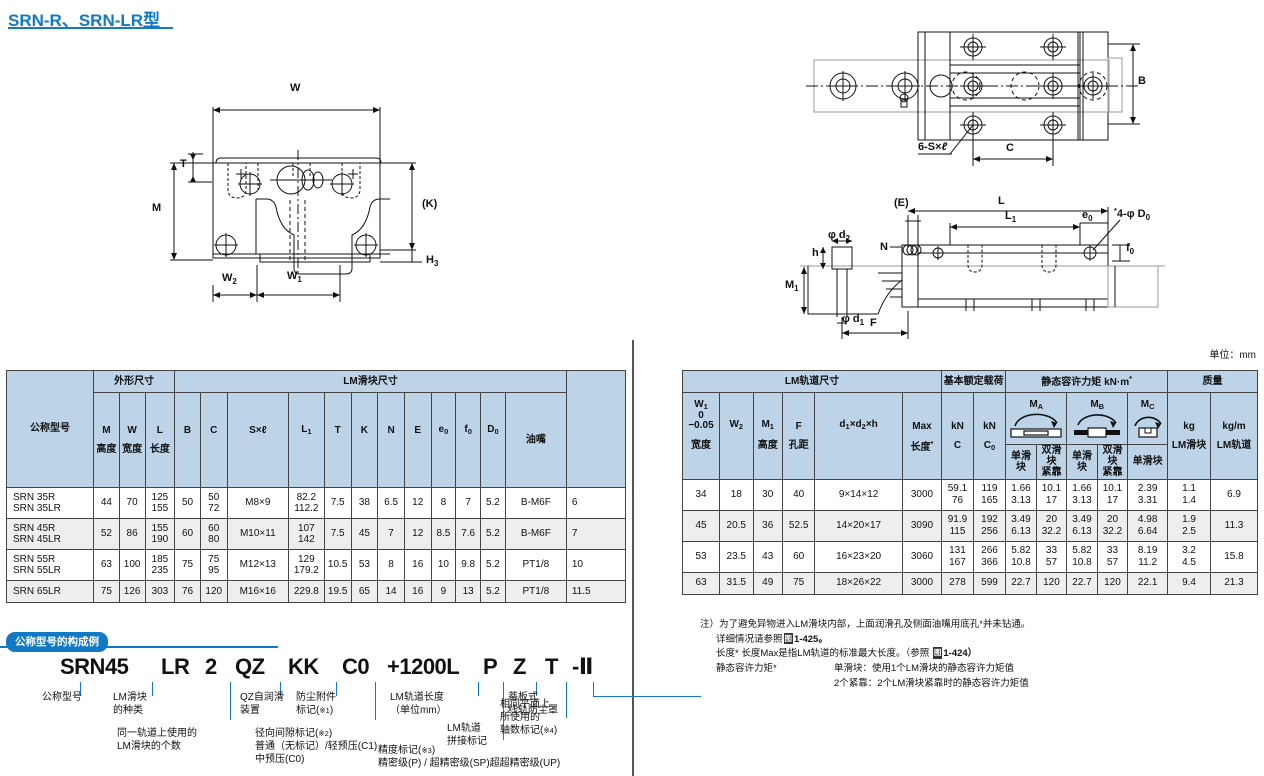  Describe the element at coordinates (922, 525) in the screenshot. I see `cell-max: 3090` at that location.